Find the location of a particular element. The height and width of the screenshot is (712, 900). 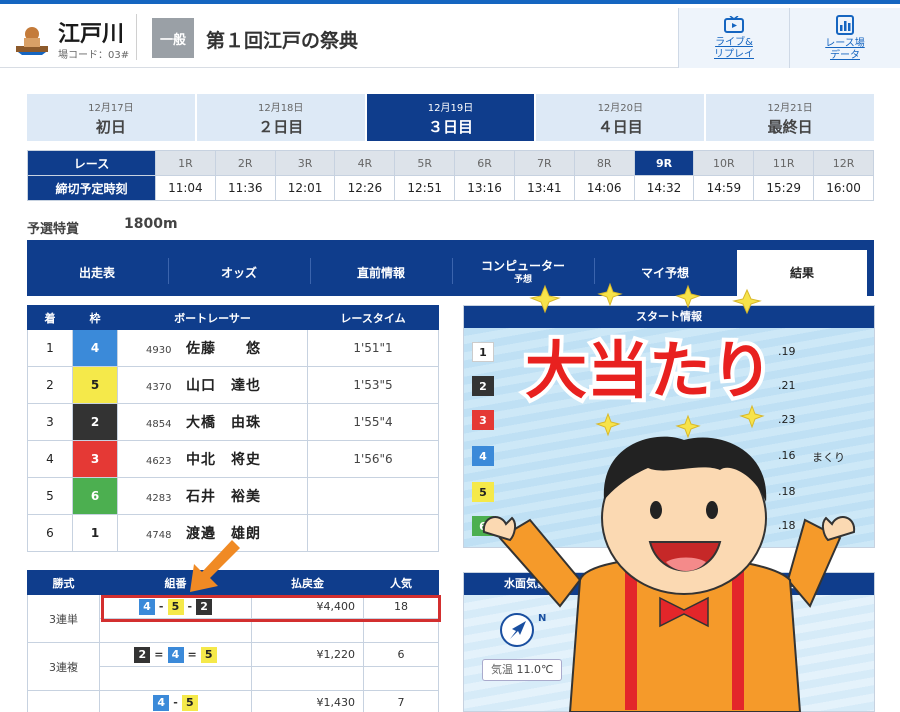

tab-my-prediction: マイ予想 is located at coordinates (665, 273).